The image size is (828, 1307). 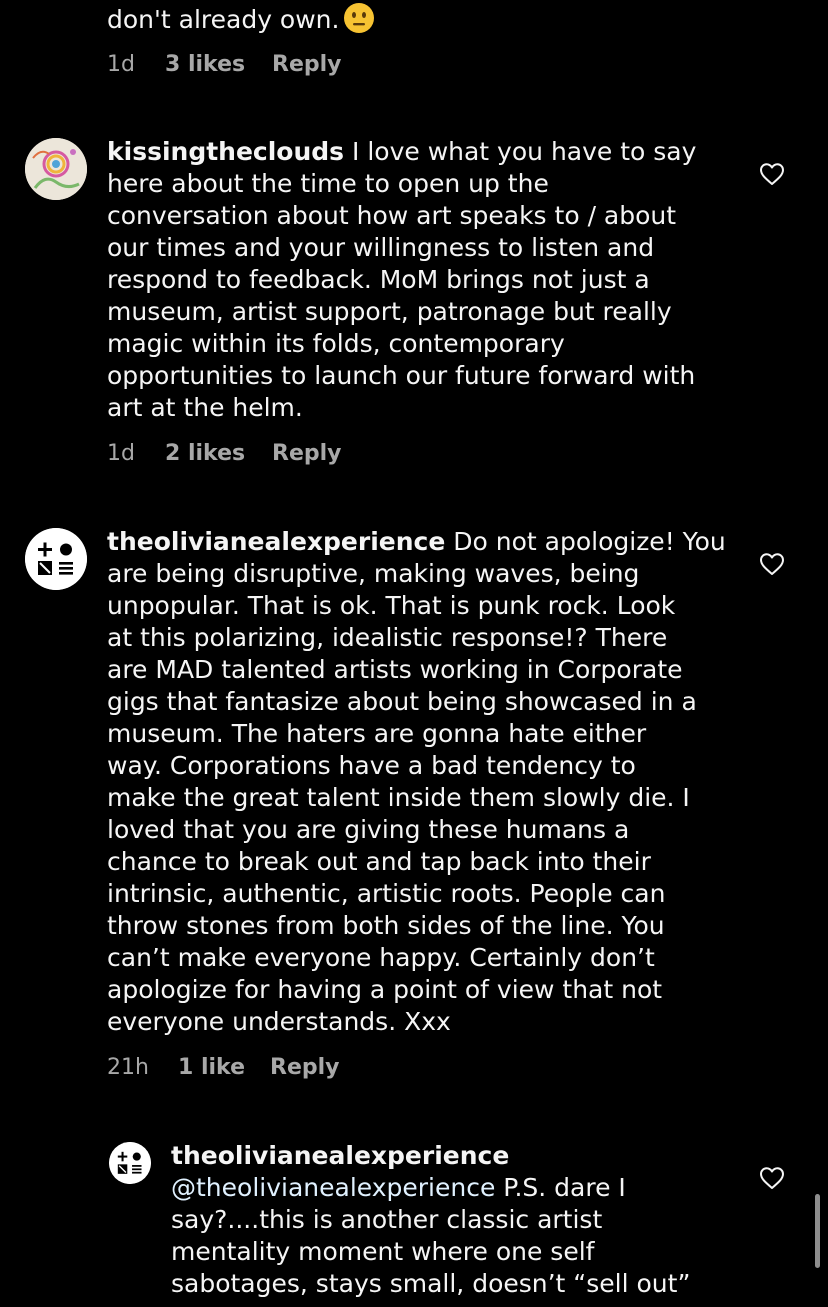 What do you see at coordinates (333, 1187) in the screenshot?
I see `mention-link: @theolivianealexperience` at bounding box center [333, 1187].